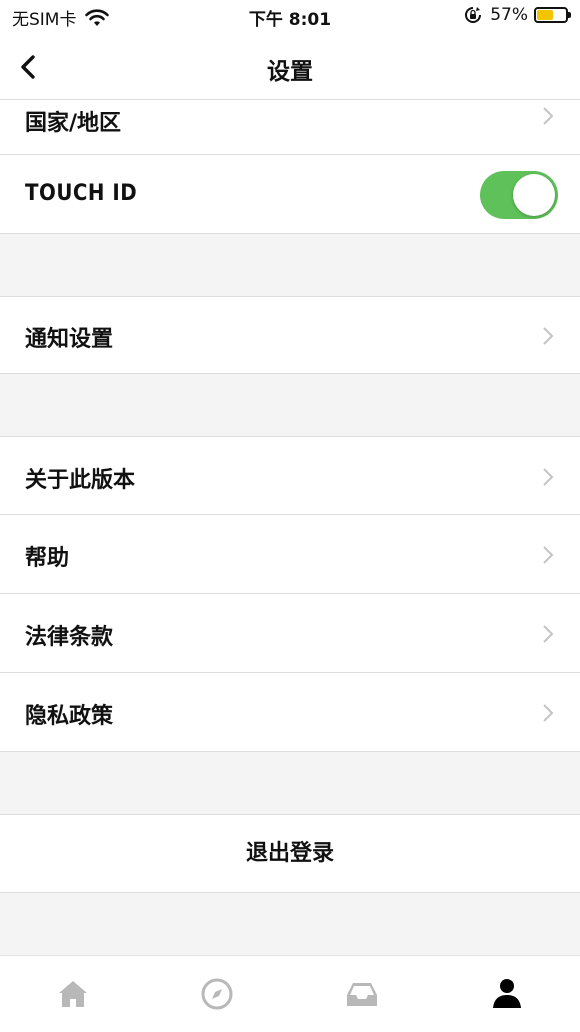 This screenshot has height=1032, width=580. I want to click on rotation-lock-icon, so click(473, 15).